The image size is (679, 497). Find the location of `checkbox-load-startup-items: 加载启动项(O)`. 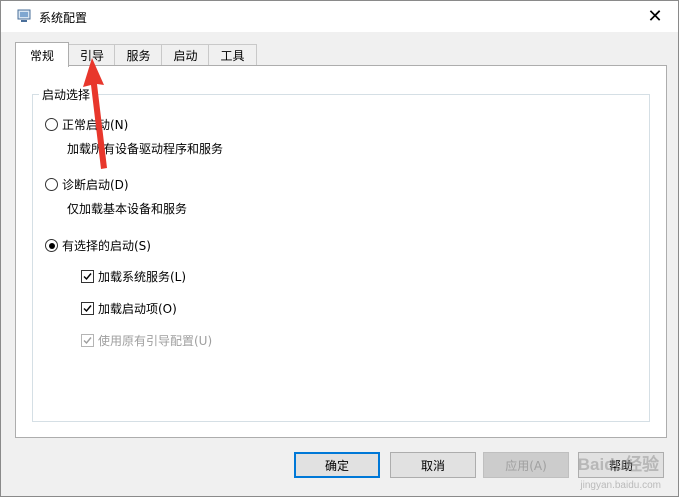

checkbox-load-startup-items: 加载启动项(O) is located at coordinates (129, 308).